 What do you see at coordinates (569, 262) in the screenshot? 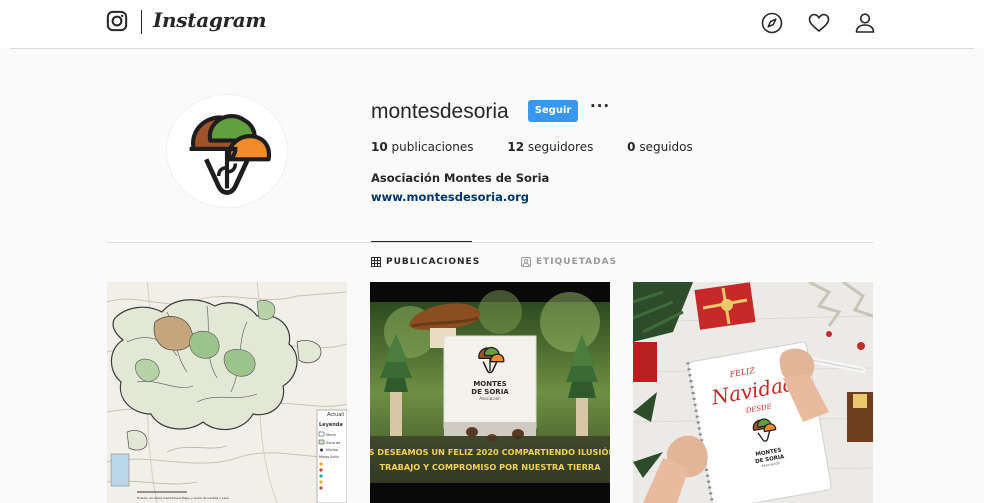
I see `tab-tagged: ETIQUETADAS` at bounding box center [569, 262].